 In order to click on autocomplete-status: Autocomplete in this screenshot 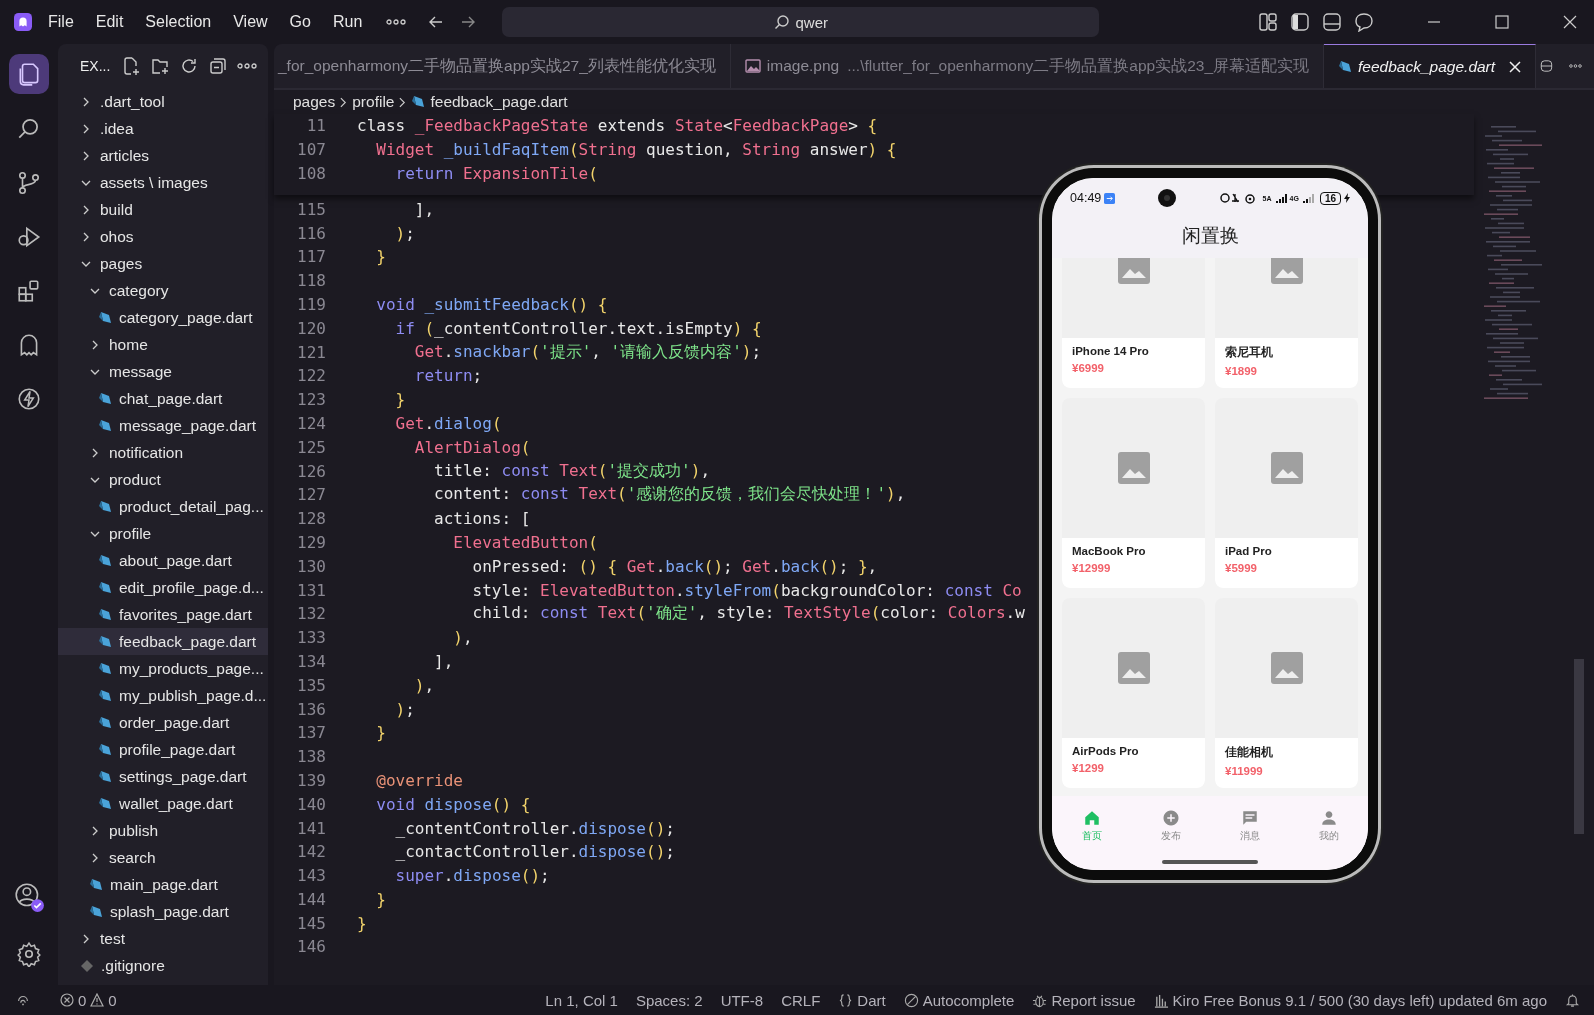, I will do `click(959, 1000)`.